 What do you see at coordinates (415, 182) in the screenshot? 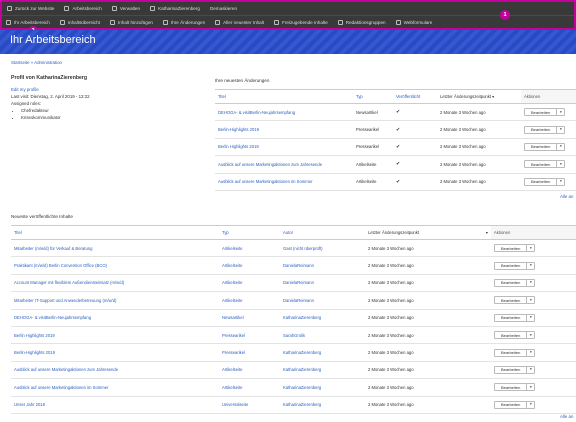
I see `published-check-icon: ✔` at bounding box center [415, 182].